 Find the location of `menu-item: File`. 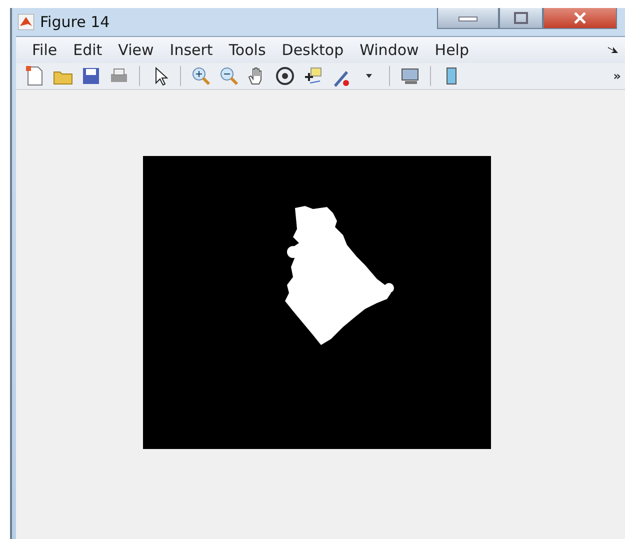

menu-item: File is located at coordinates (45, 50).